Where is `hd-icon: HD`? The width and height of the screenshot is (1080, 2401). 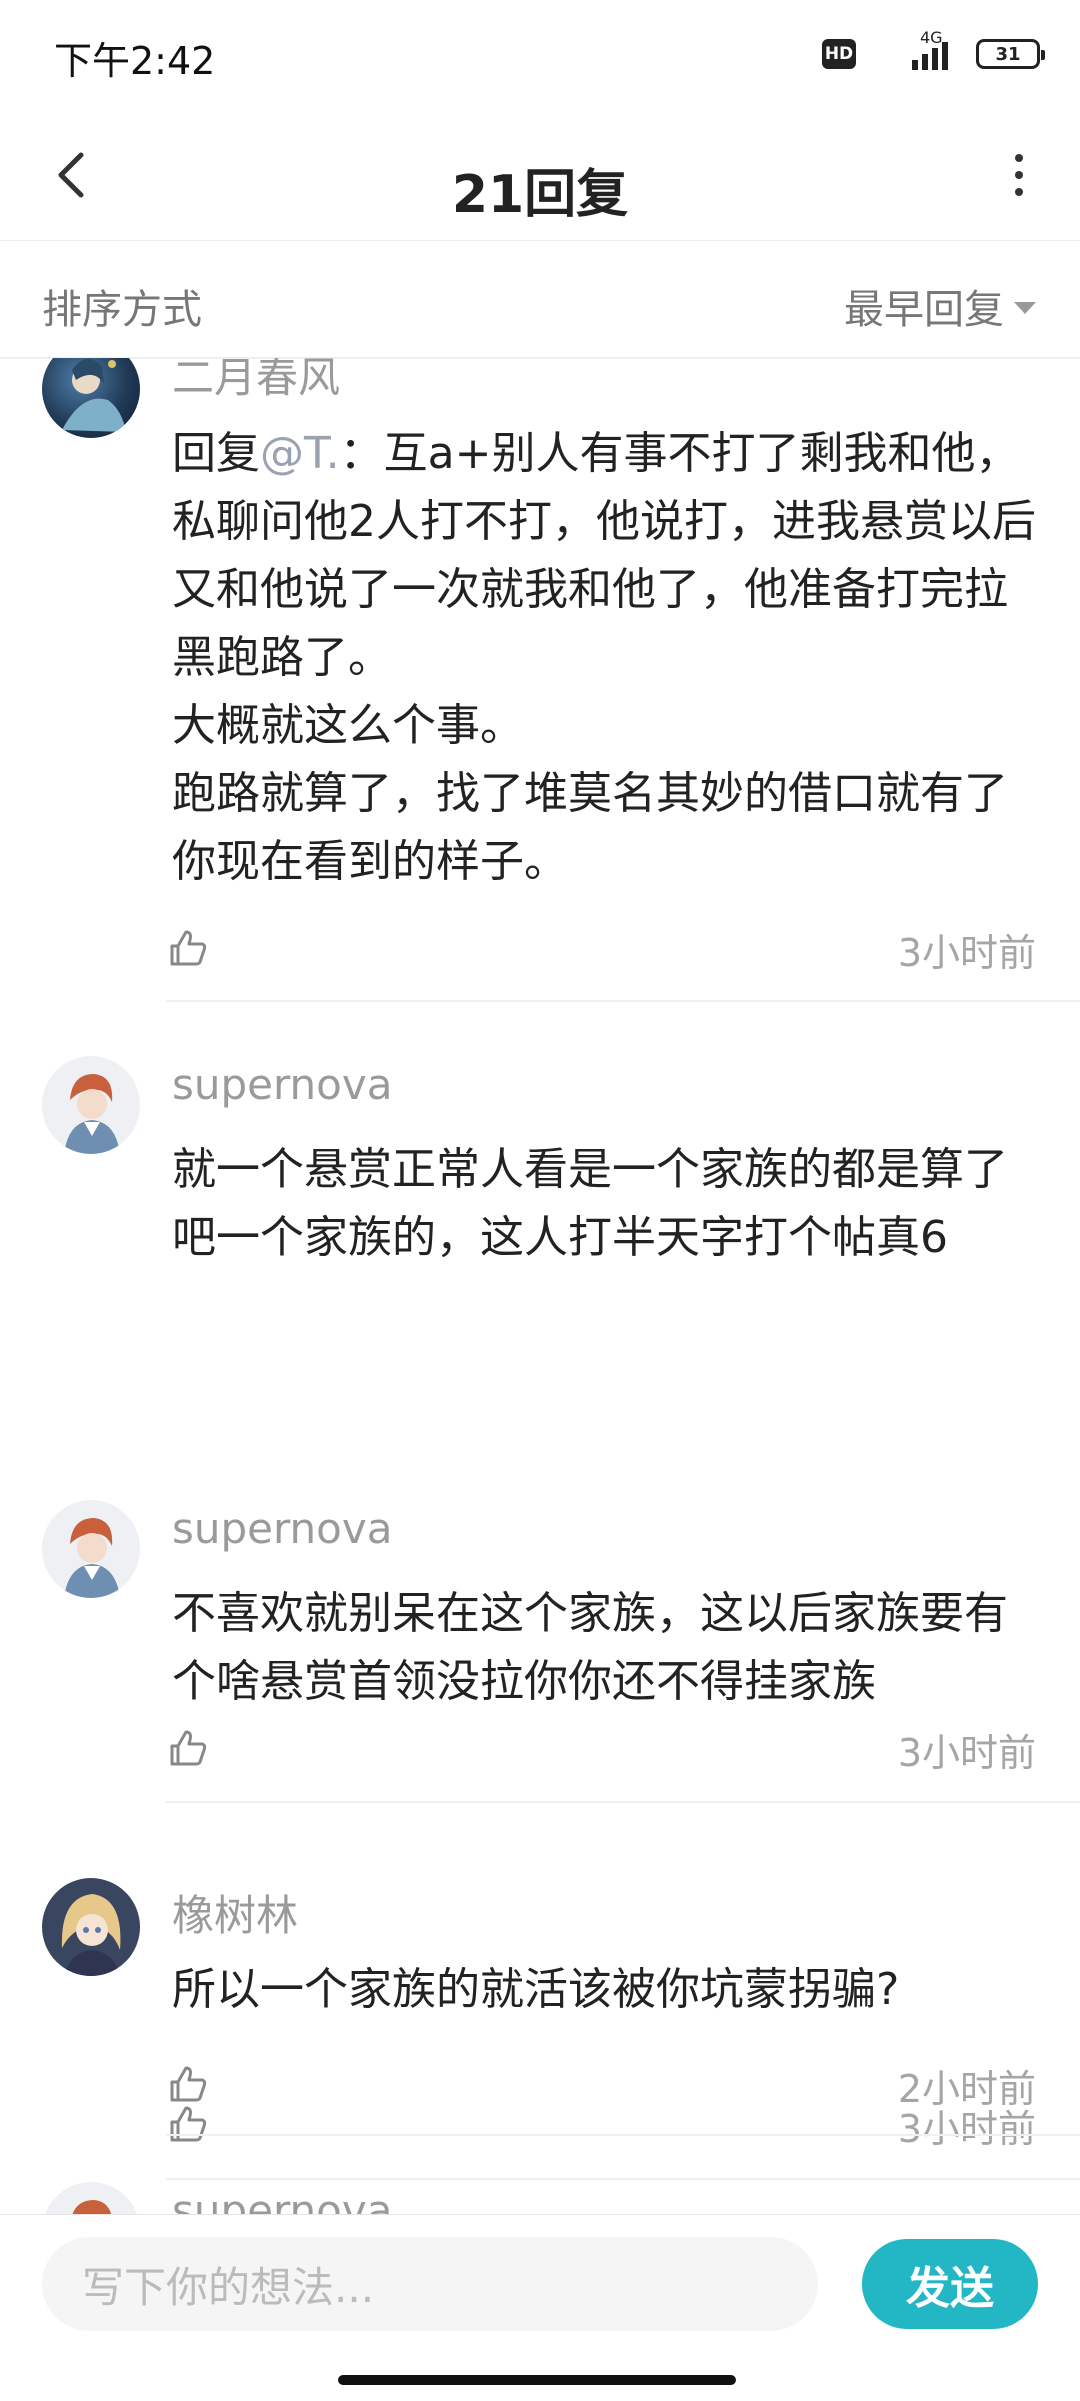 hd-icon: HD is located at coordinates (839, 54).